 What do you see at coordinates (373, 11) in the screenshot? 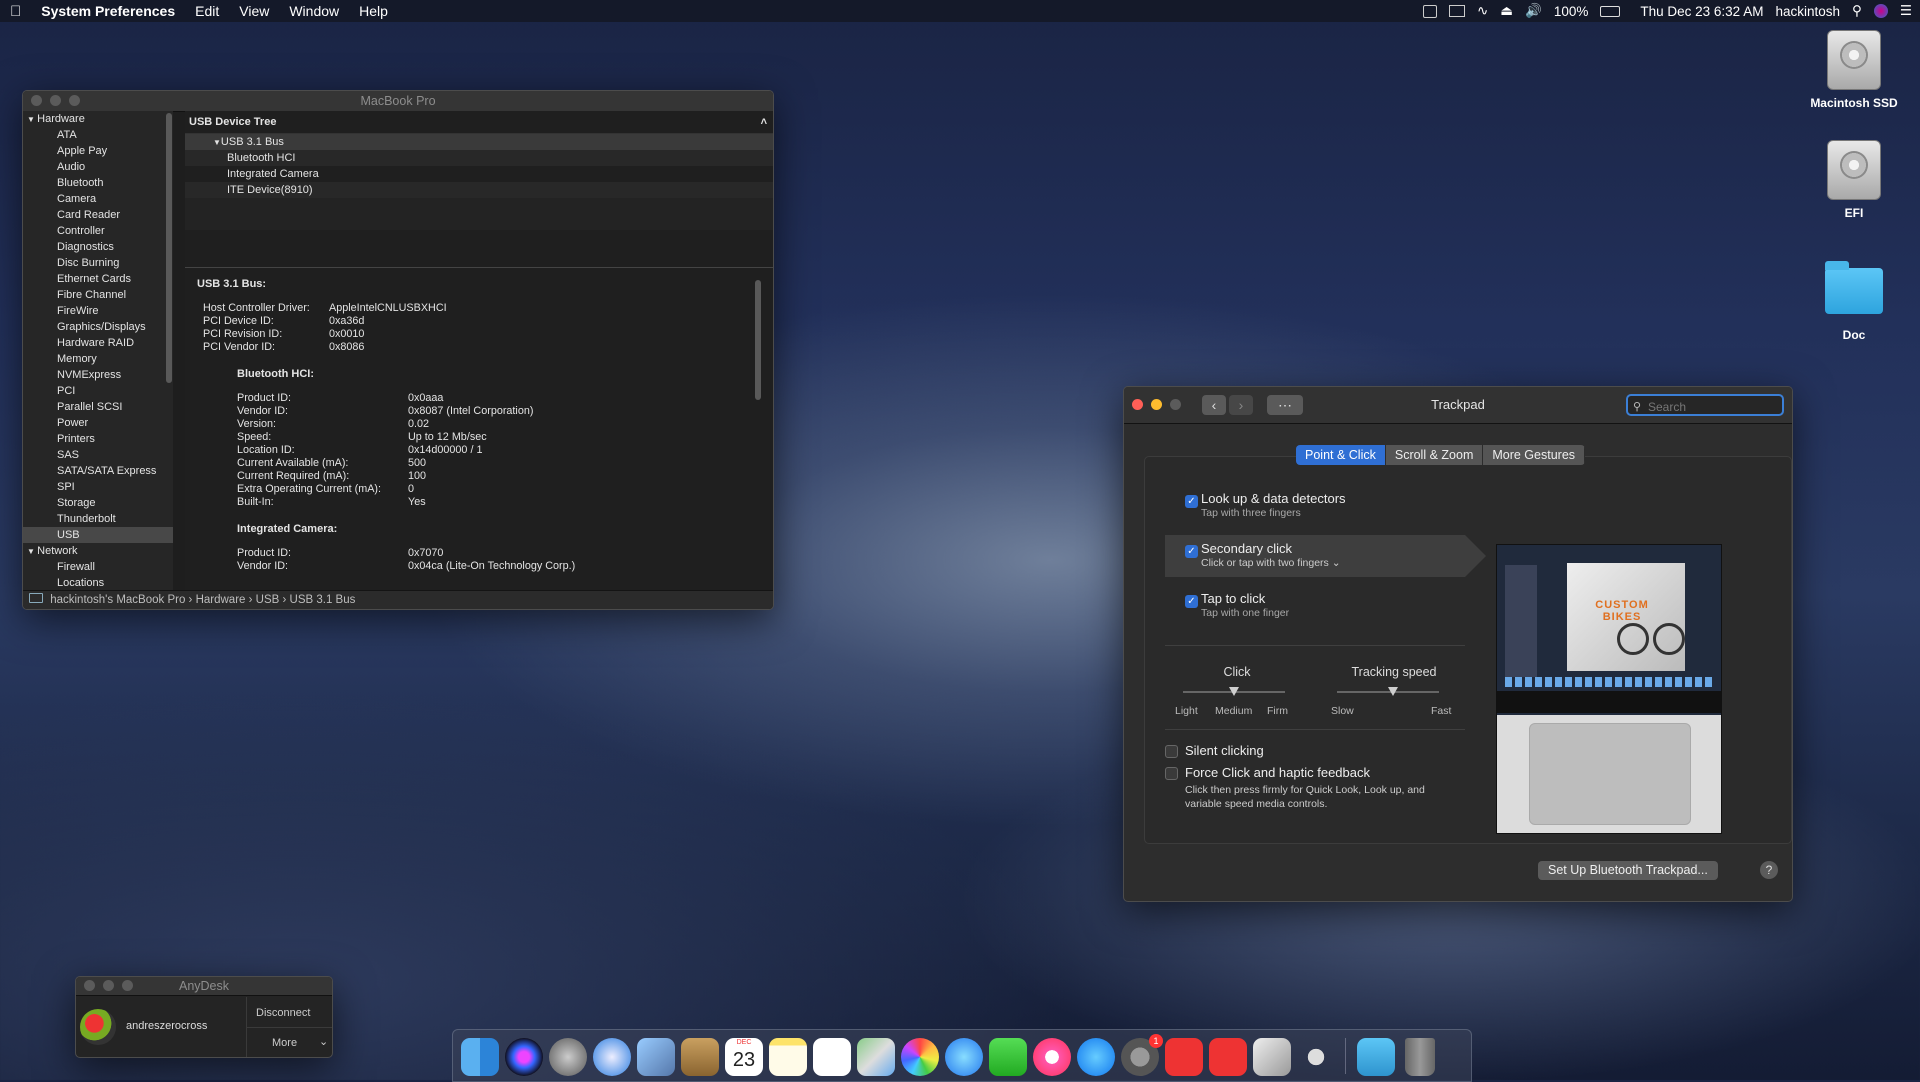
I see `menu-help: Help` at bounding box center [373, 11].